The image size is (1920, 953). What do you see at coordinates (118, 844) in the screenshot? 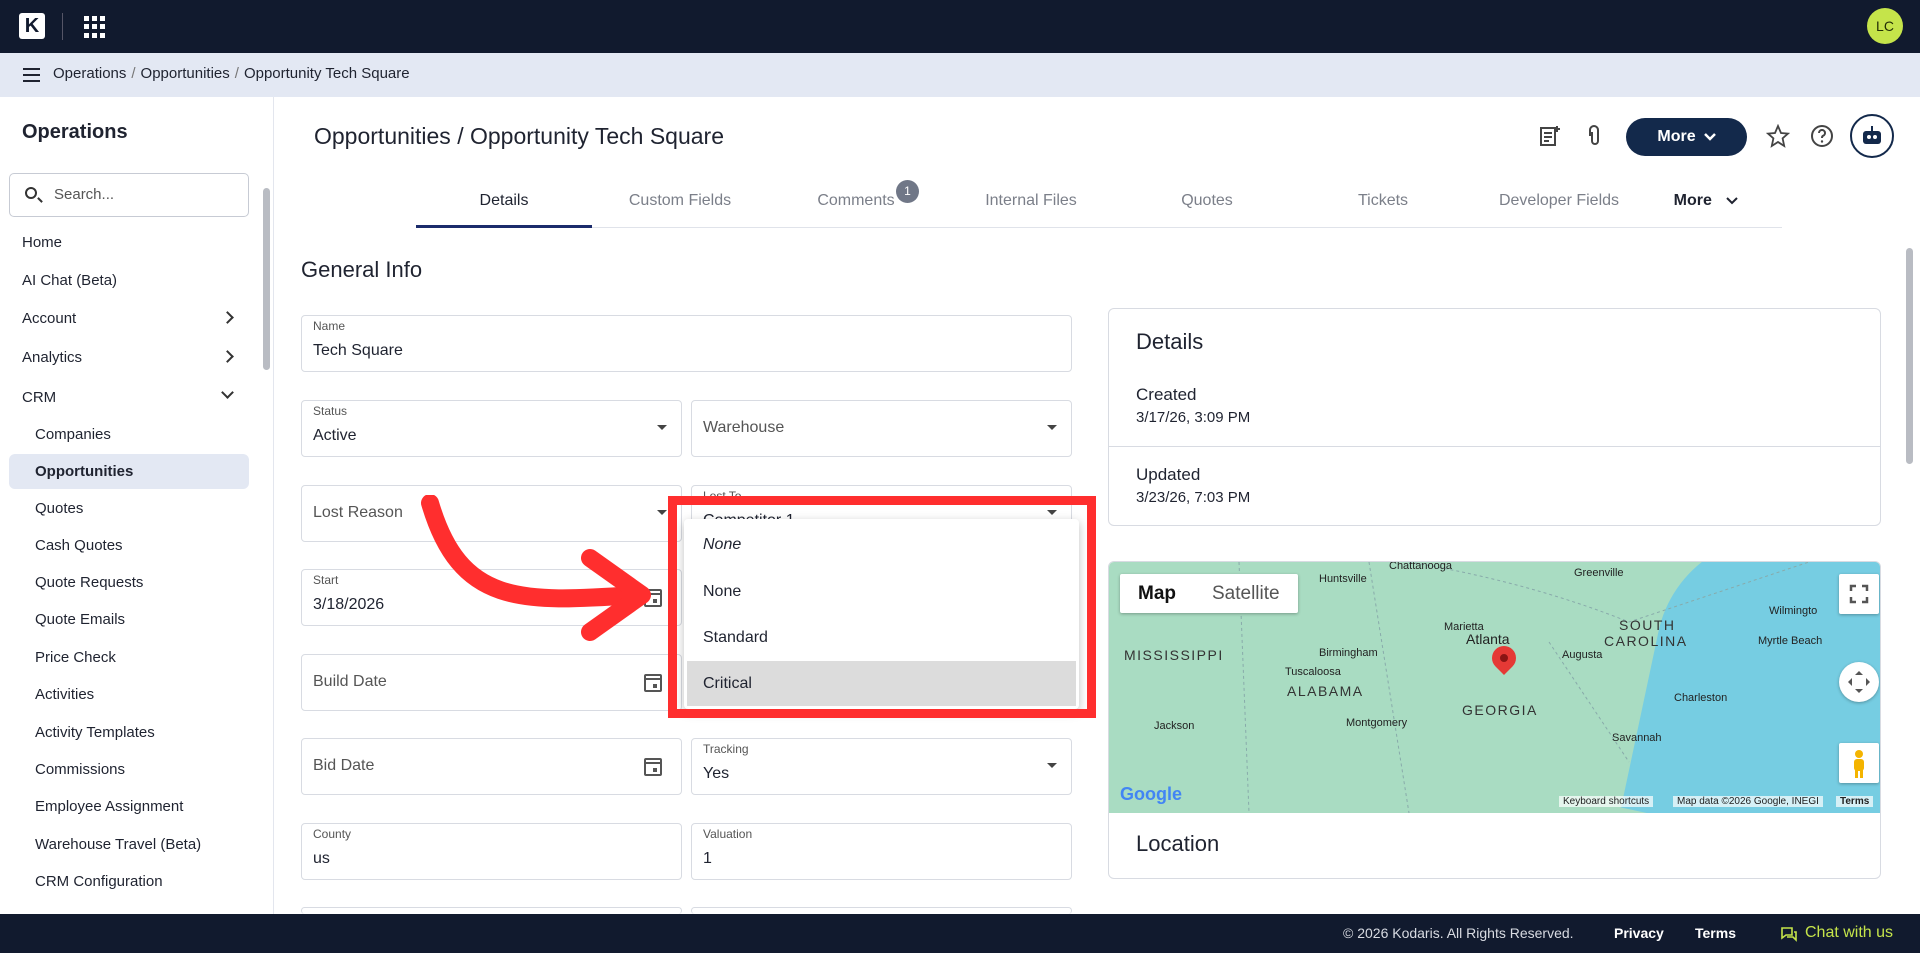
I see `sidebar-item-warehouse-travel: Warehouse Travel (Beta)` at bounding box center [118, 844].